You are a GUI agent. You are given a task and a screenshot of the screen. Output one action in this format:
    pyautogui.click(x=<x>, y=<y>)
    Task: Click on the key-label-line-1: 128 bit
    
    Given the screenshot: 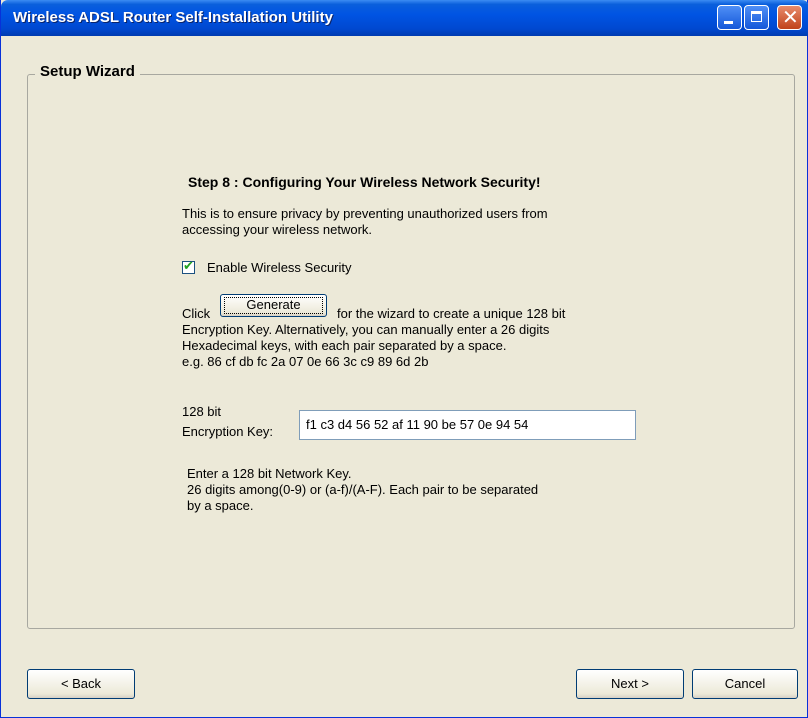 What is the action you would take?
    pyautogui.click(x=202, y=411)
    